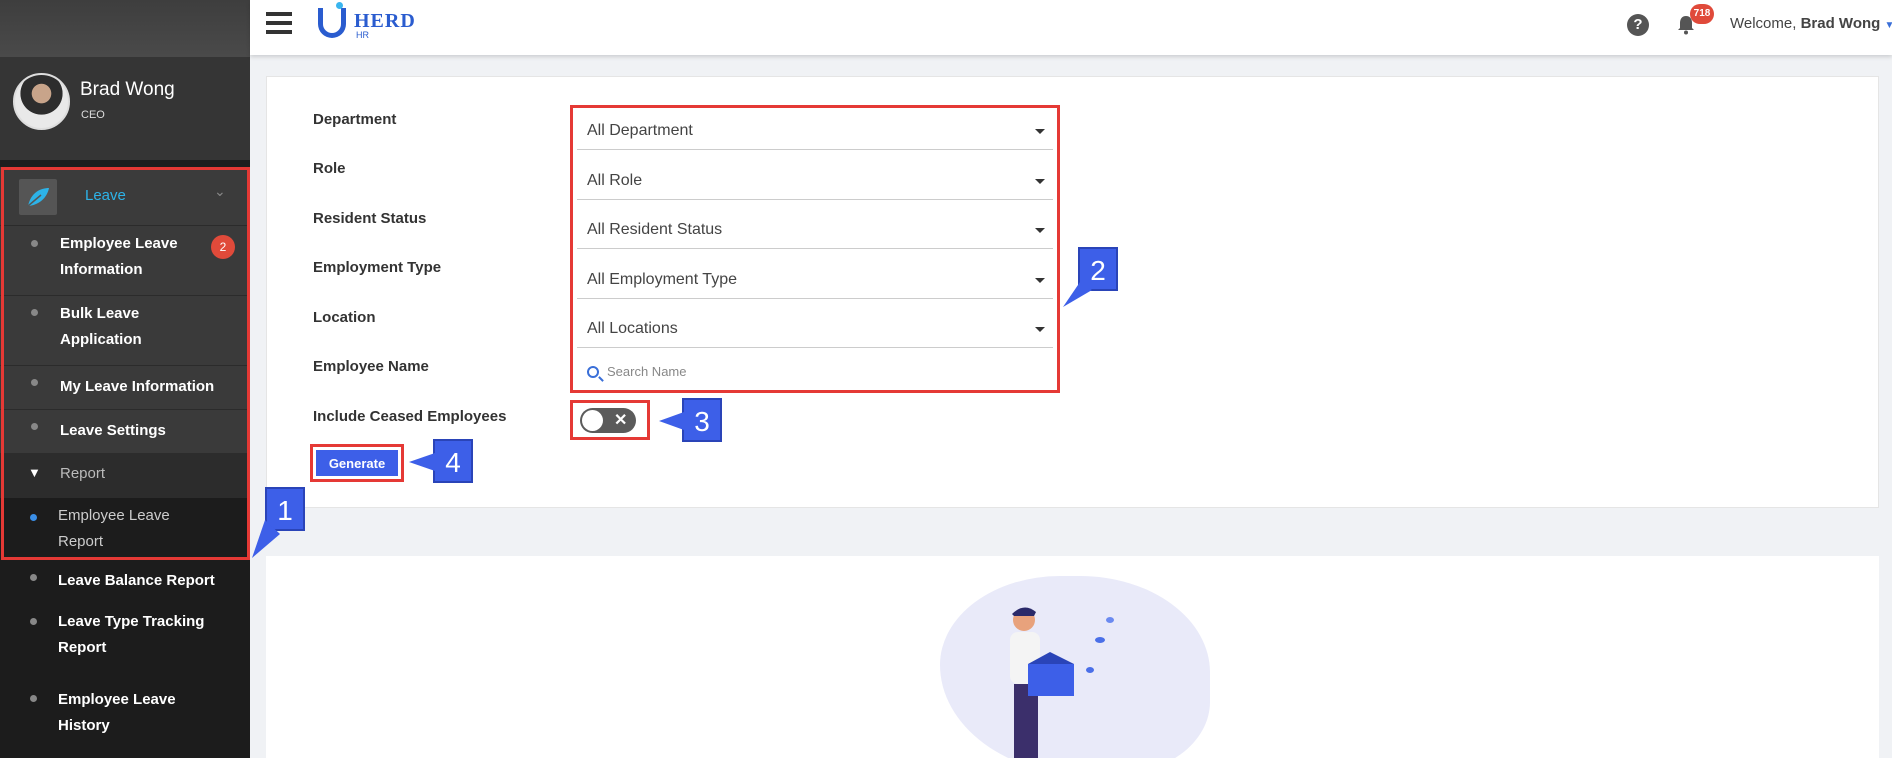  Describe the element at coordinates (1077, 294) in the screenshot. I see `callout-2-arrow` at that location.